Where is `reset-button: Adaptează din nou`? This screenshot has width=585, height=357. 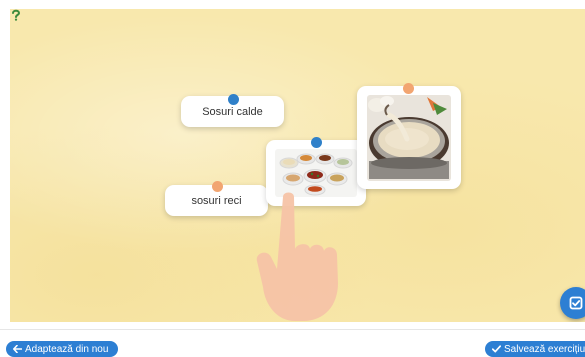 reset-button: Adaptează din nou is located at coordinates (62, 349).